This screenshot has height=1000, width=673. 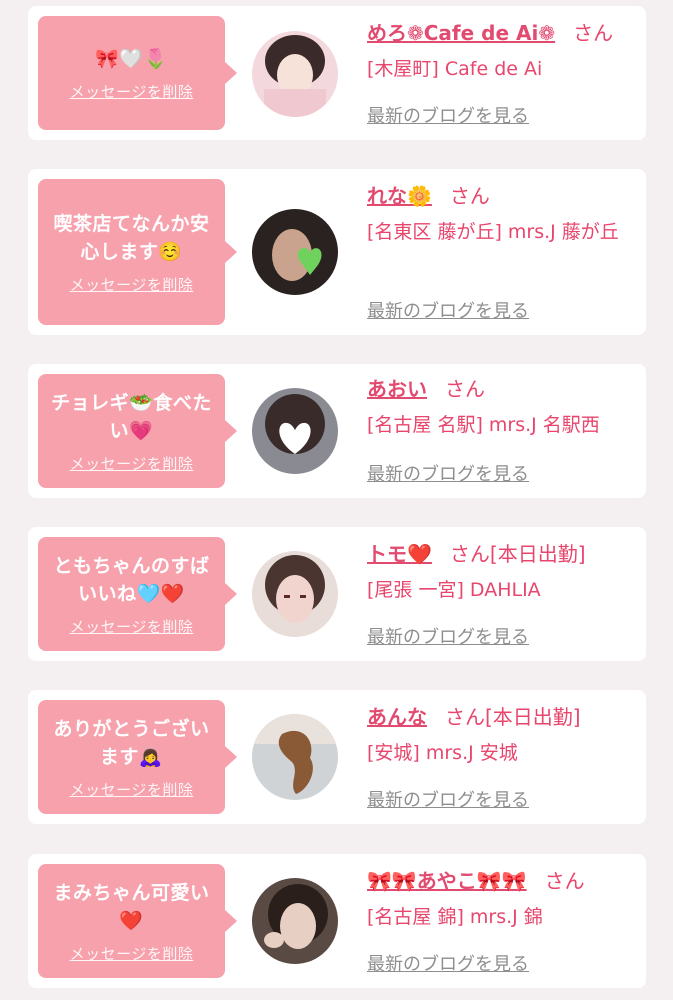 What do you see at coordinates (131, 416) in the screenshot?
I see `message-text: チョレギ🥗食べたい💗` at bounding box center [131, 416].